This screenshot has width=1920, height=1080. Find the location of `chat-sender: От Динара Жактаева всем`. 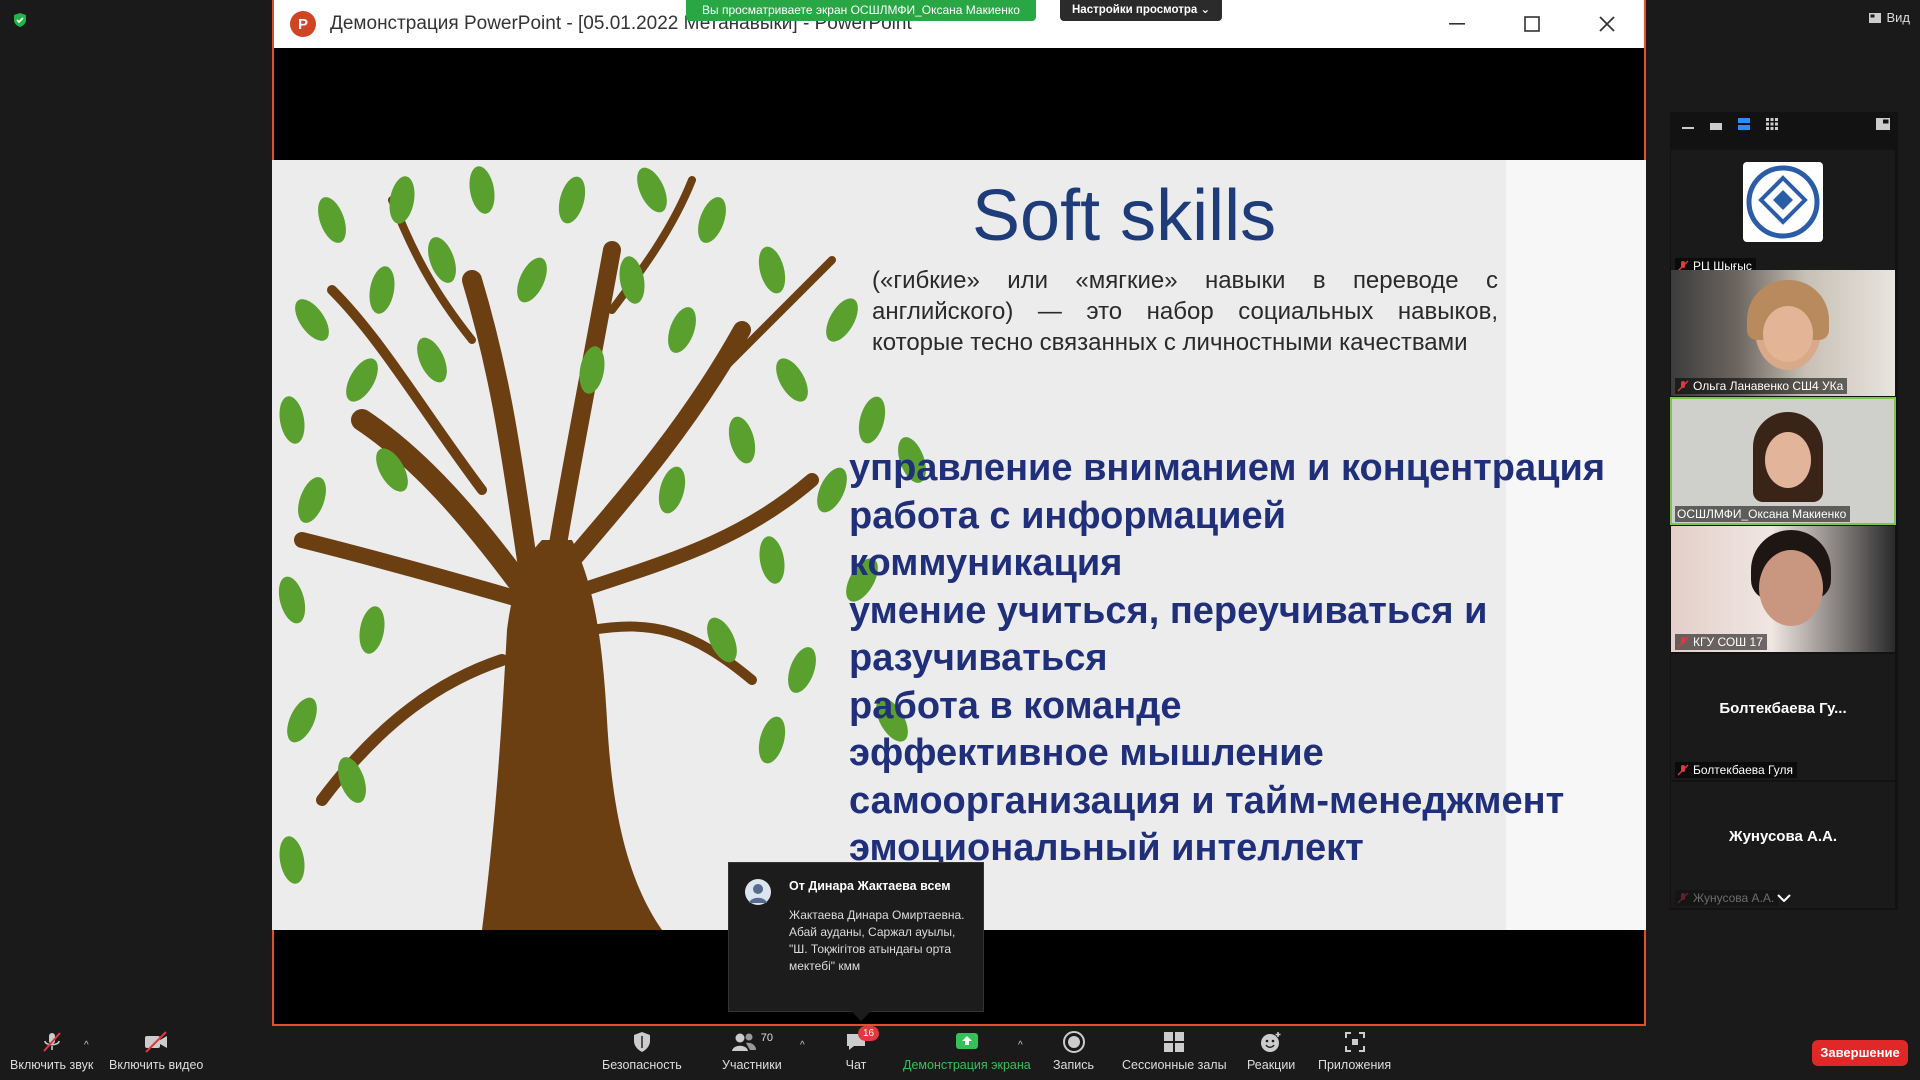

chat-sender: От Динара Жактаева всем is located at coordinates (870, 886).